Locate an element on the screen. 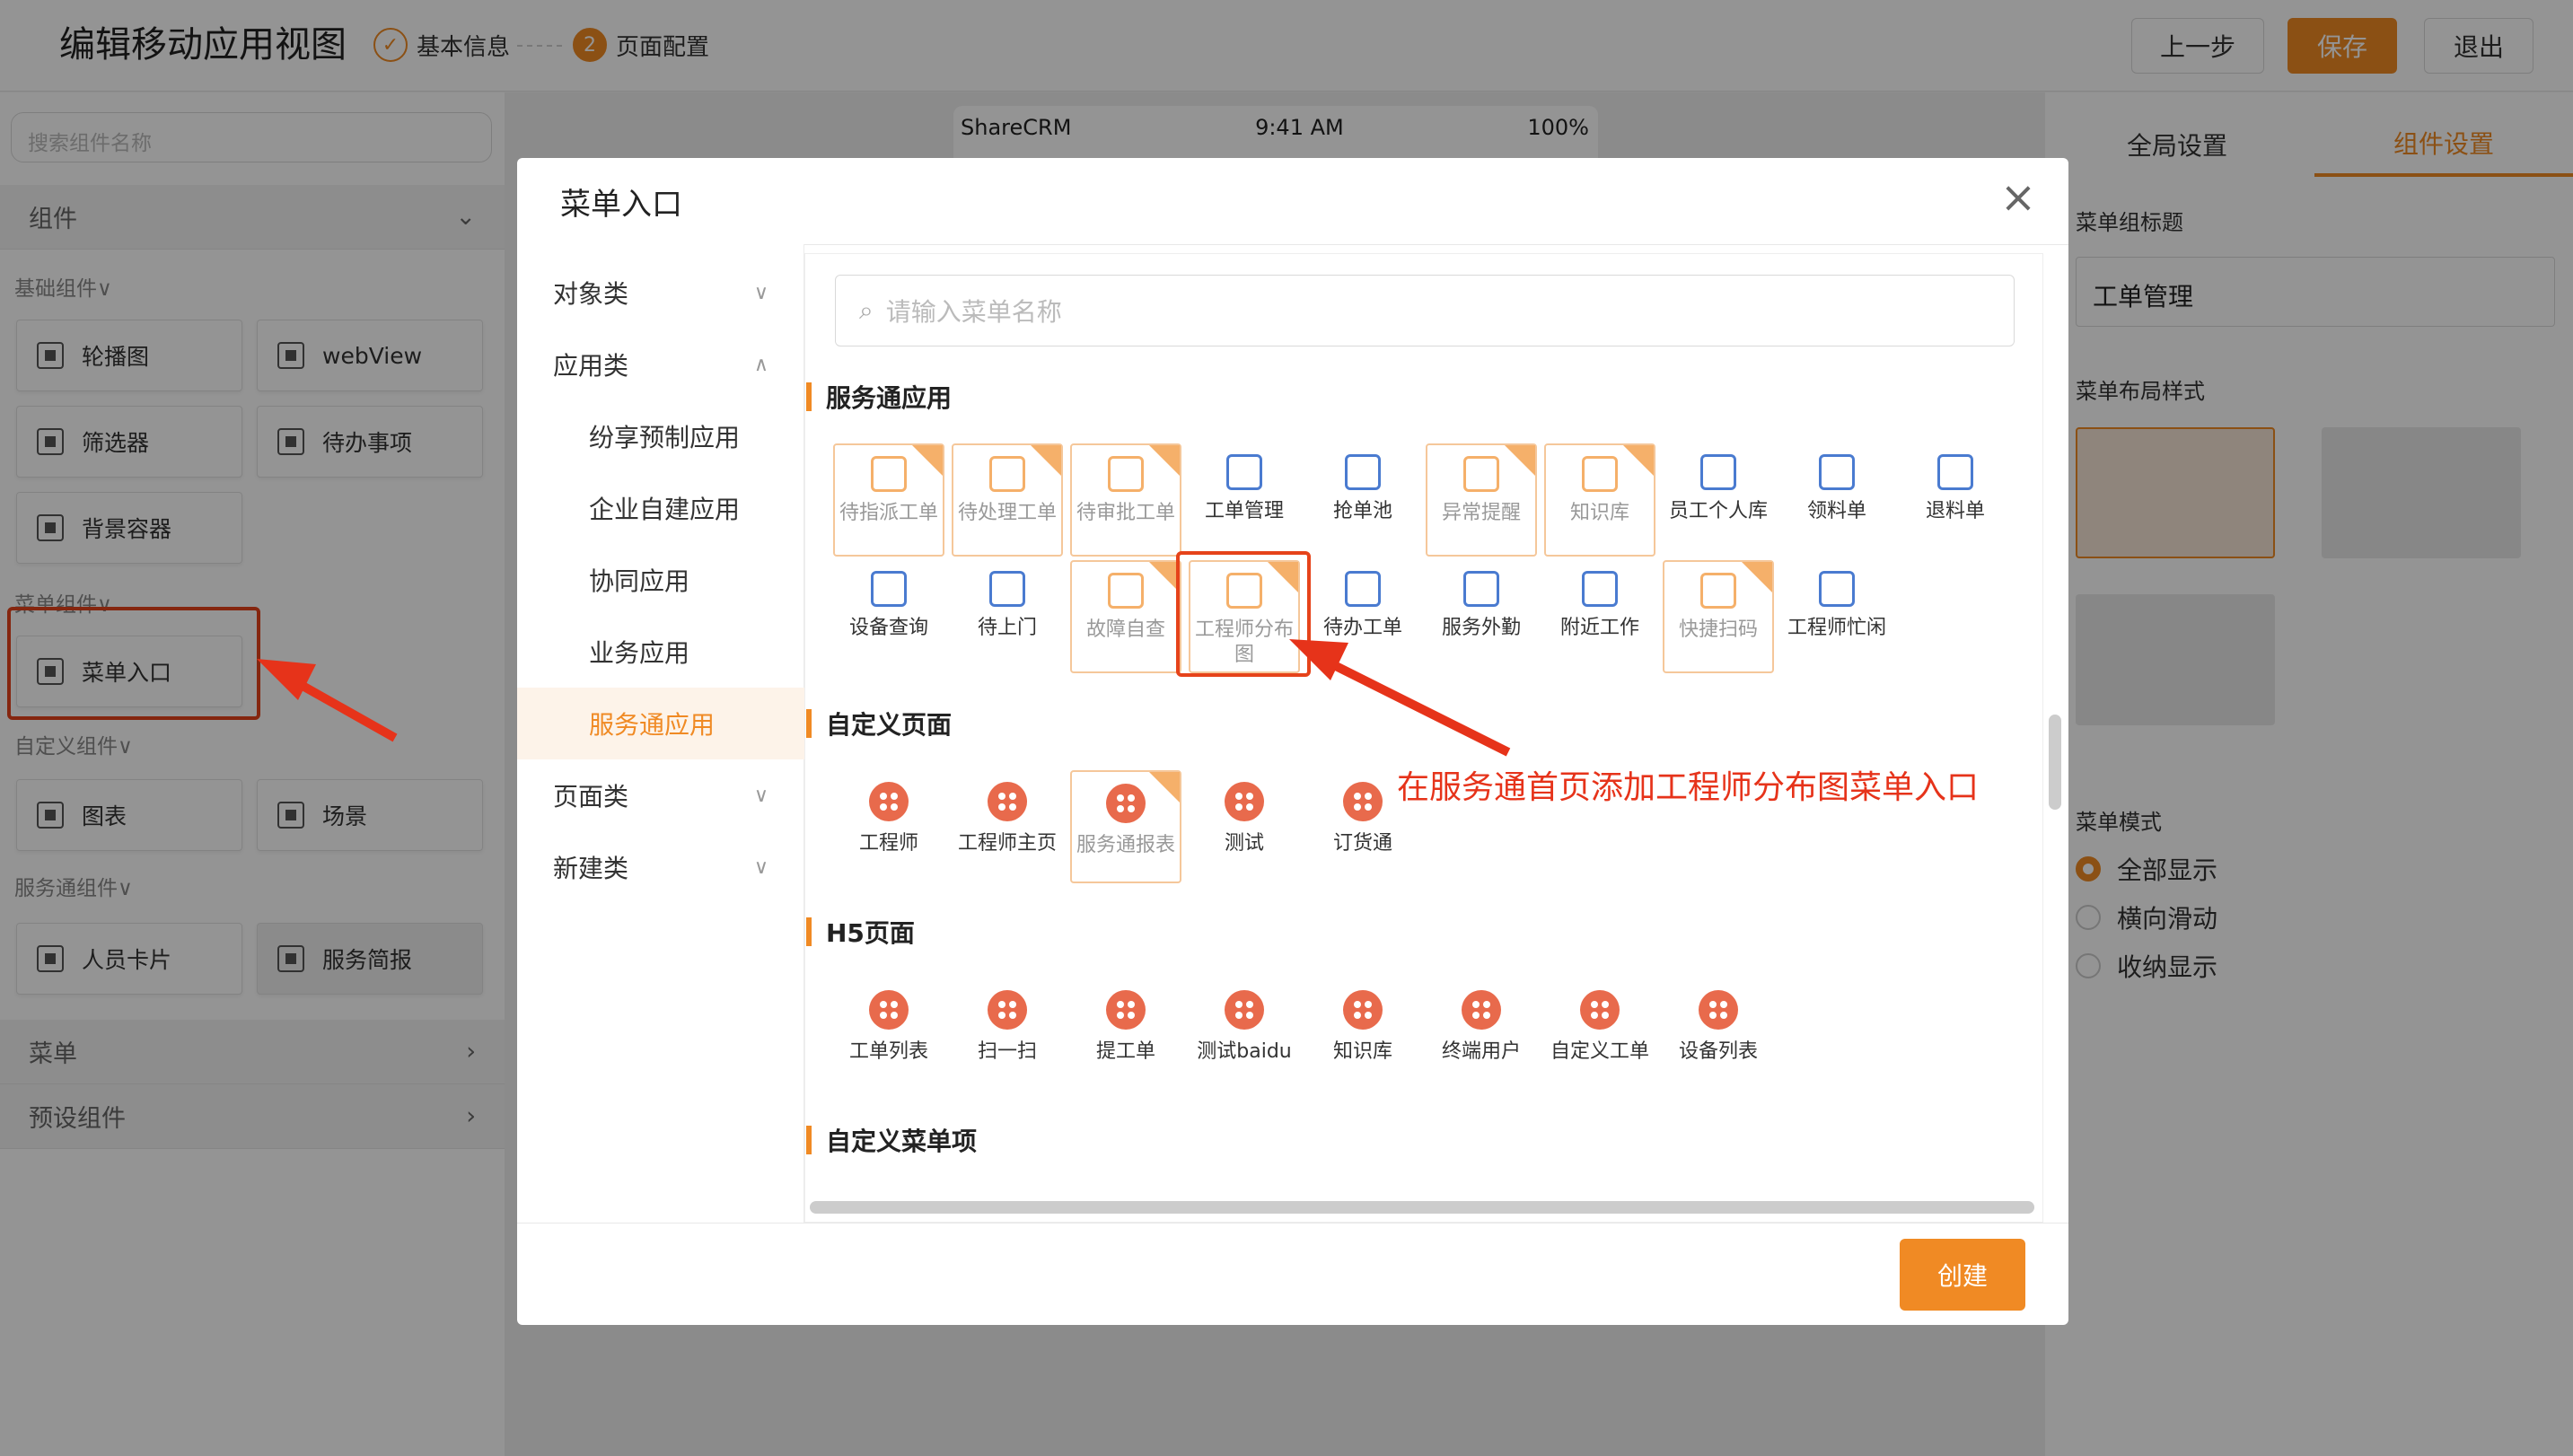  menu-tile: 服务外勤 is located at coordinates (1481, 616).